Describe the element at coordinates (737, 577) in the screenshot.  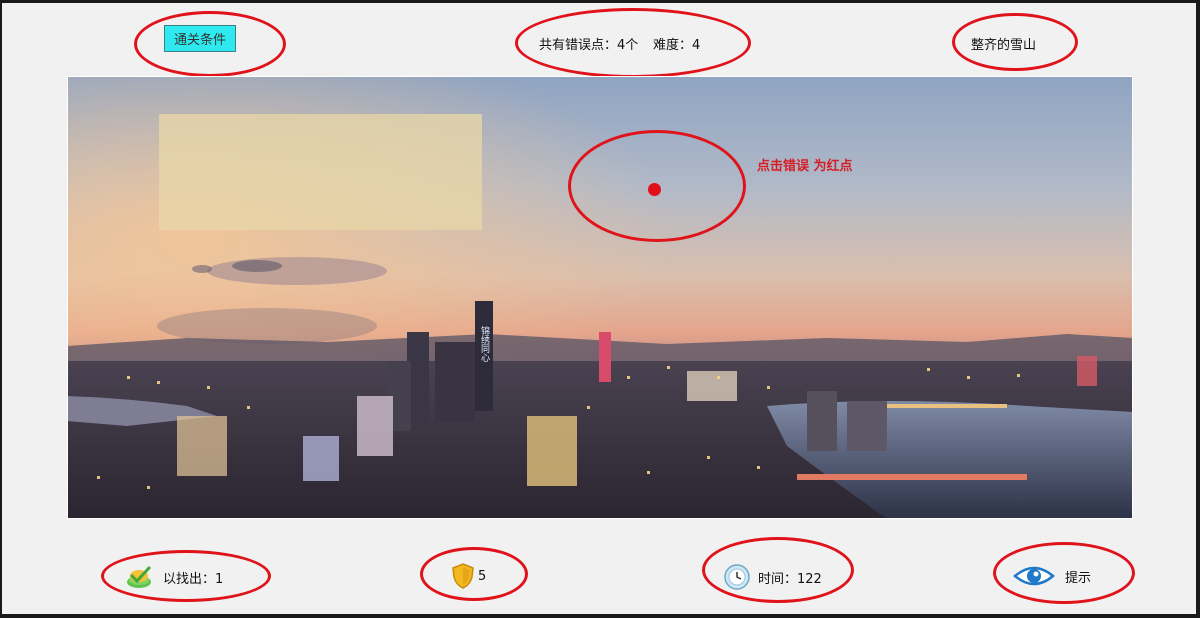
I see `clock-icon` at that location.